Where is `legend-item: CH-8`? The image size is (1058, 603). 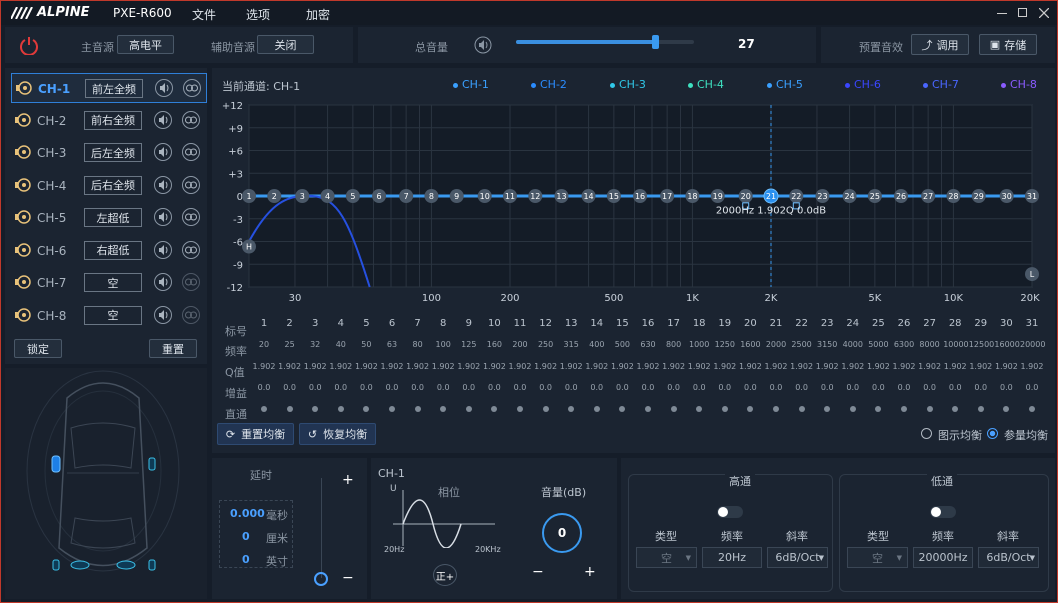
legend-item: CH-8 is located at coordinates (1019, 84).